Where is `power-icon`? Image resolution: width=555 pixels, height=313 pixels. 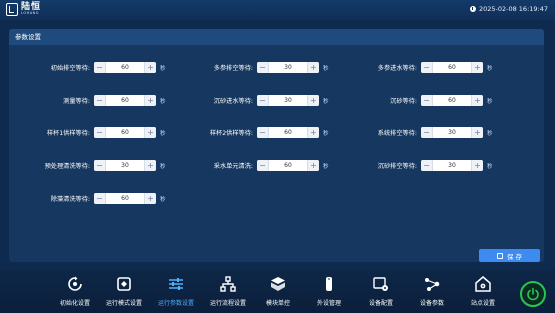 power-icon is located at coordinates (533, 294).